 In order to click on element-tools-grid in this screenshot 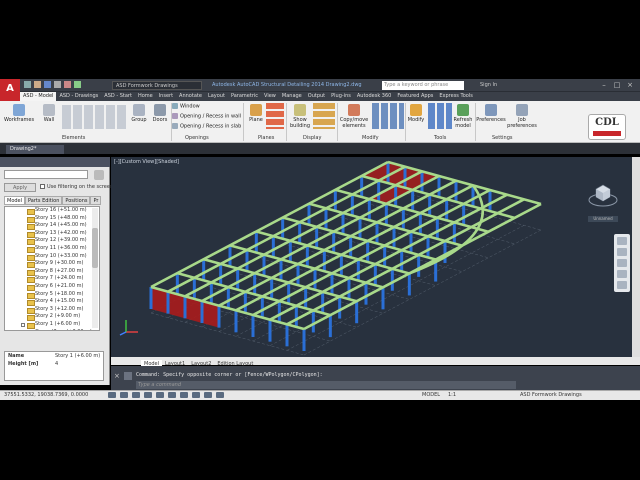, I will do `click(95, 117)`.